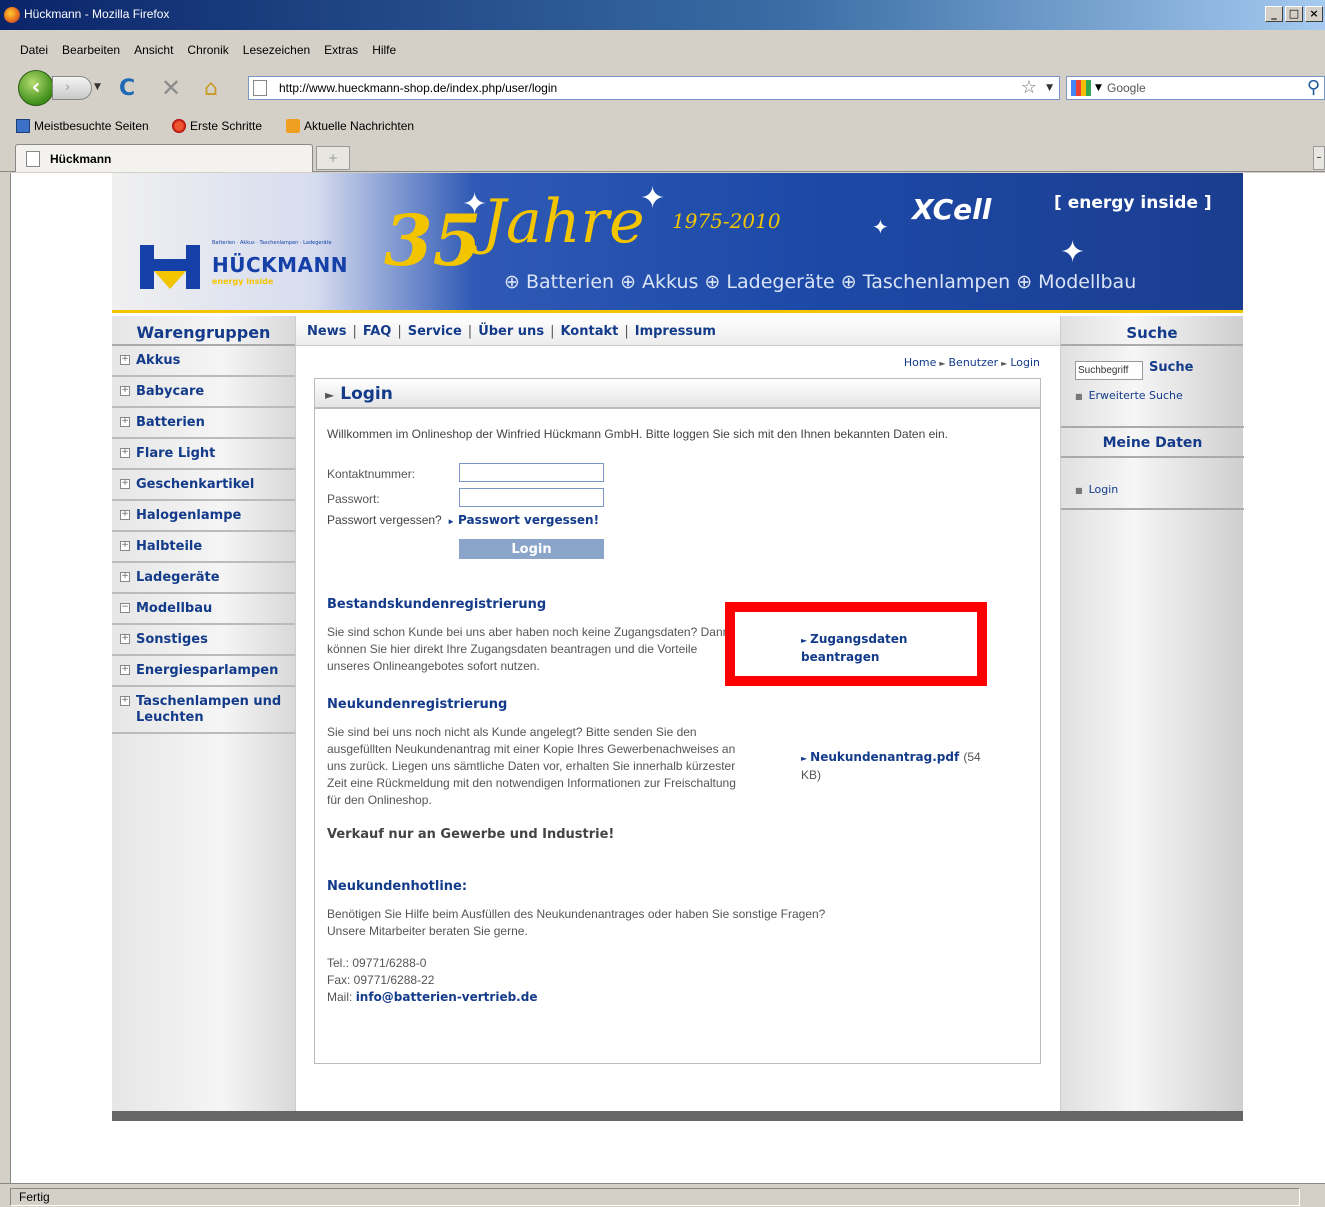 The height and width of the screenshot is (1207, 1325). What do you see at coordinates (1129, 395) in the screenshot?
I see `advanced-search-link: ■ Erweiterte Suche` at bounding box center [1129, 395].